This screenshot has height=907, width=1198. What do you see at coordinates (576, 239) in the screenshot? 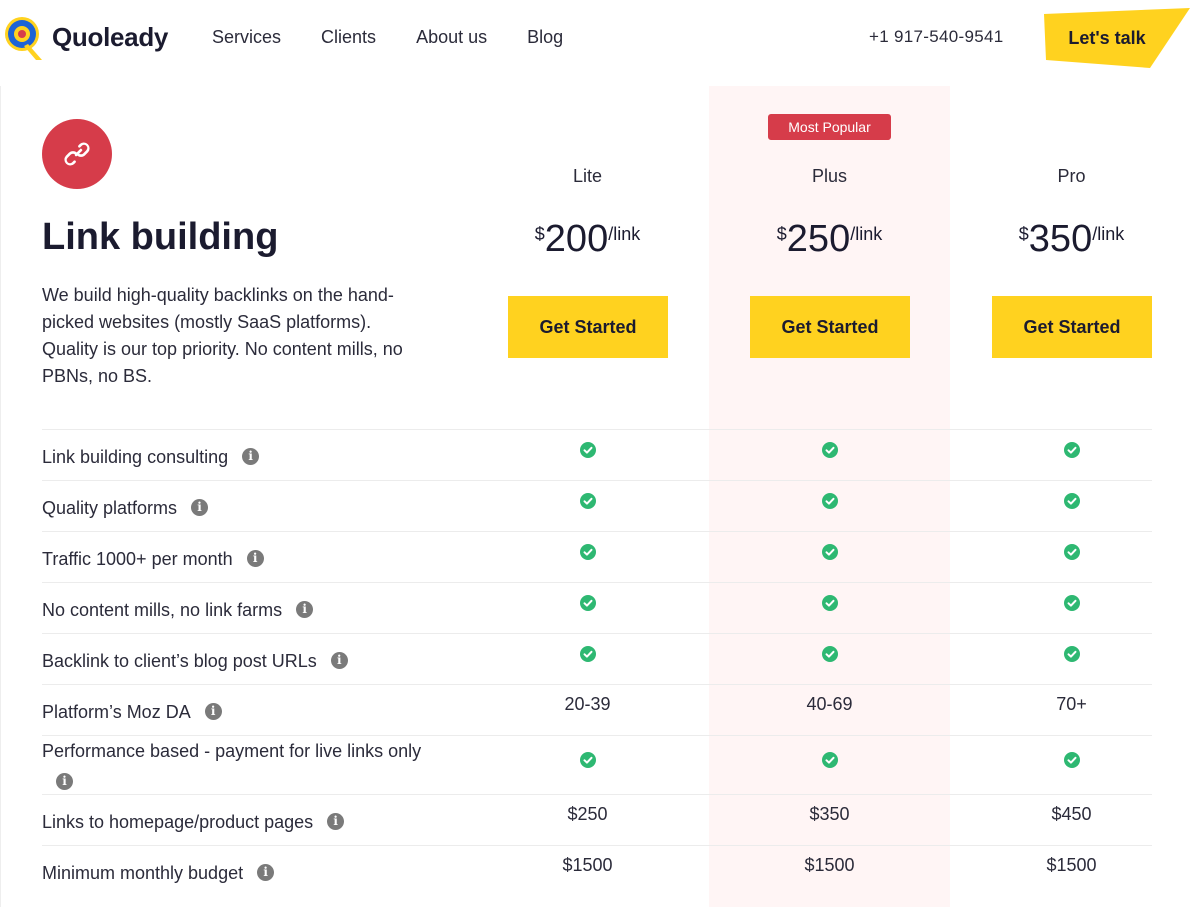
I see `price-amount: 200` at bounding box center [576, 239].